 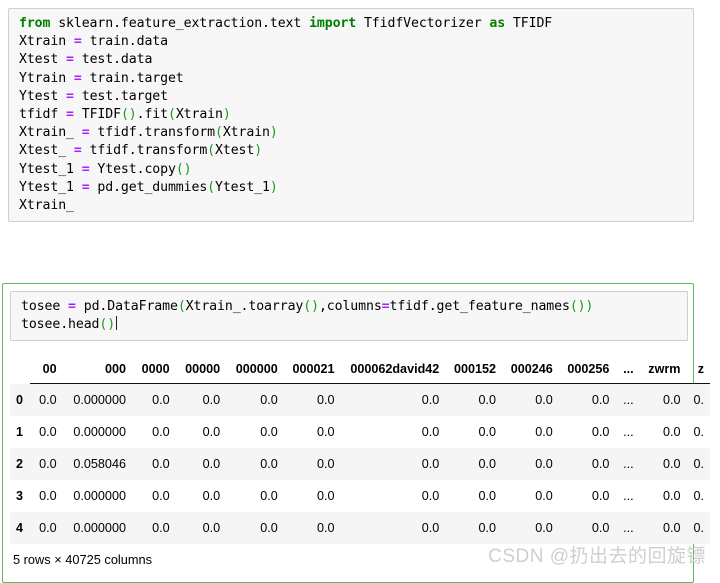 What do you see at coordinates (46, 151) in the screenshot?
I see `code-token: Xtest_` at bounding box center [46, 151].